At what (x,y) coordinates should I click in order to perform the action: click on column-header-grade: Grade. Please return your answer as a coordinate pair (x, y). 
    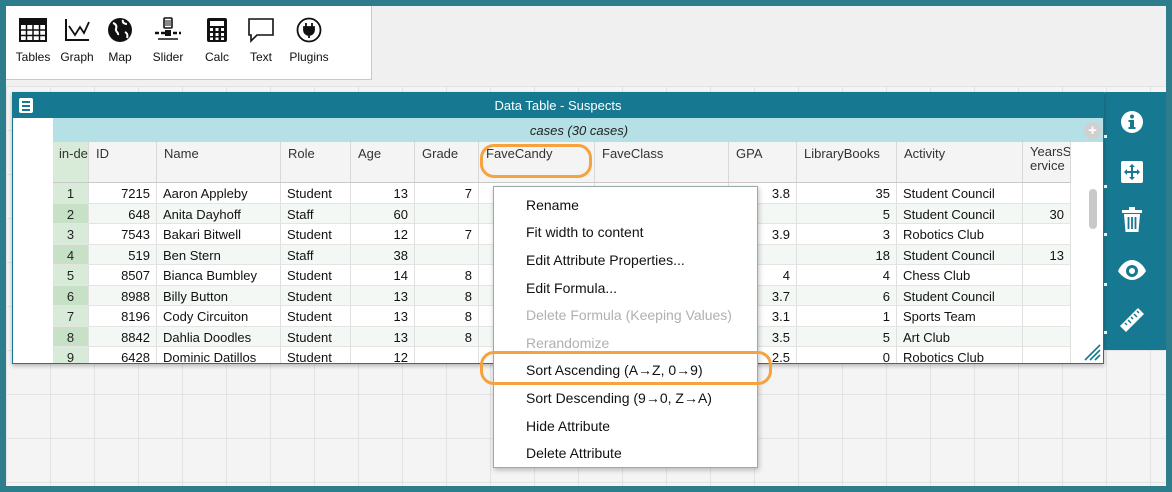
    Looking at the image, I should click on (447, 162).